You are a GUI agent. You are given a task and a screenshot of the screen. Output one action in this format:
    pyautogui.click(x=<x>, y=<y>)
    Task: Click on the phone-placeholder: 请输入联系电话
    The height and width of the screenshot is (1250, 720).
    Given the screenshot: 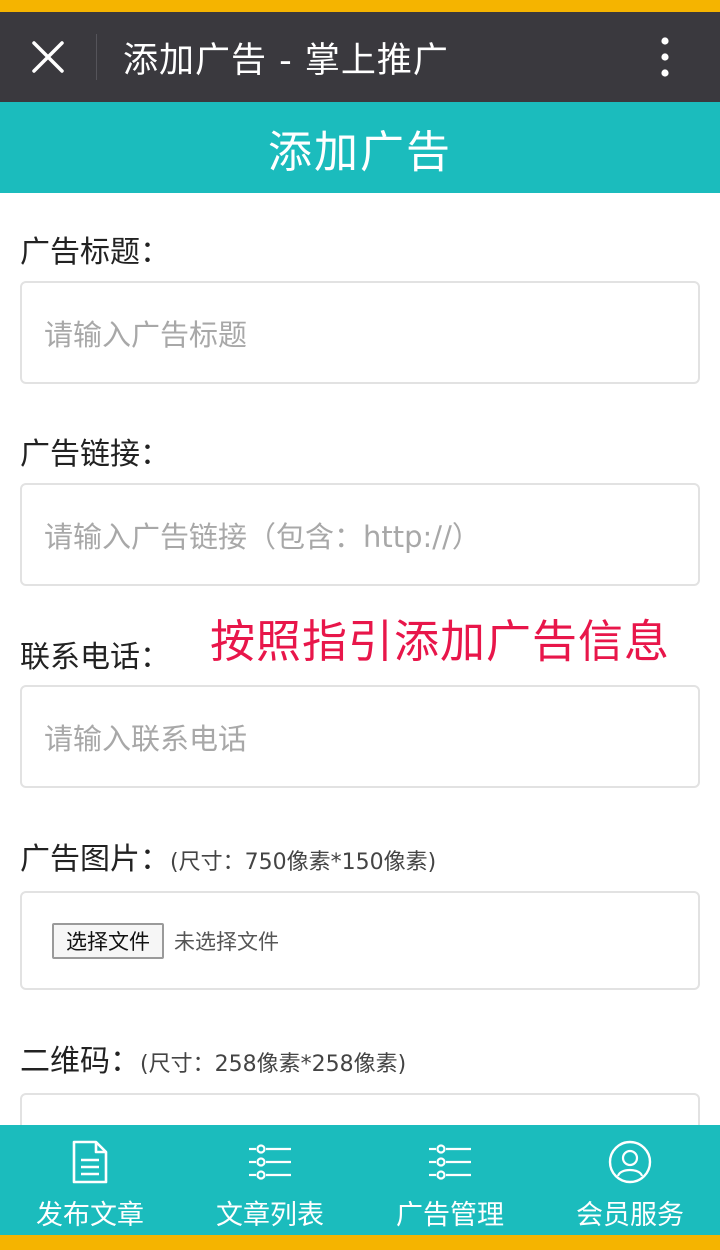 What is the action you would take?
    pyautogui.click(x=146, y=738)
    